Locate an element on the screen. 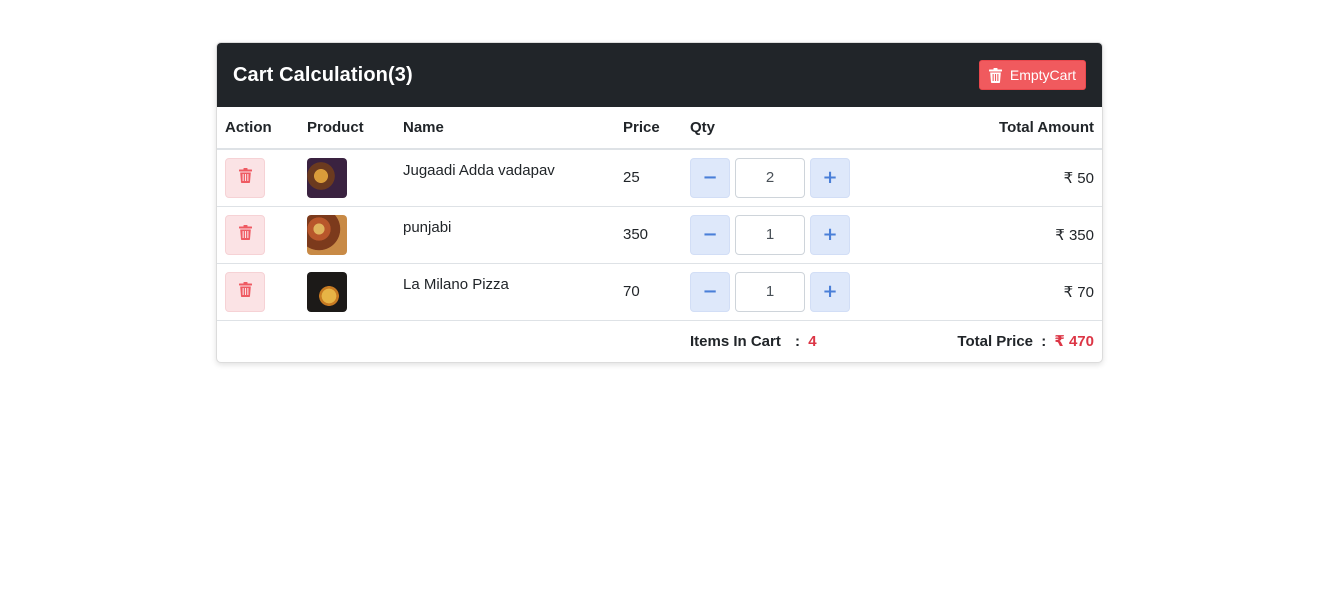 The height and width of the screenshot is (603, 1323). product-name: Jugaadi Adda vadapav is located at coordinates (505, 178).